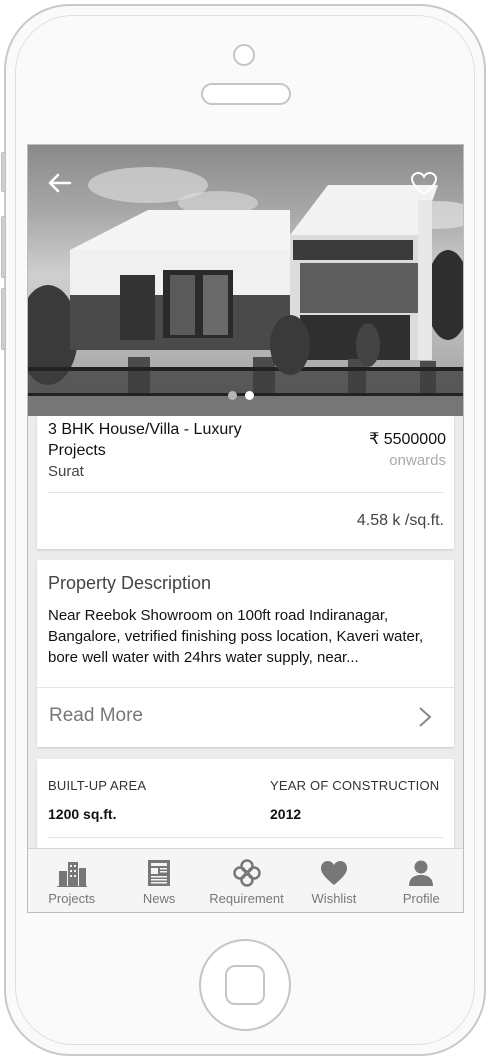 This screenshot has width=490, height=1060. I want to click on volume-down-button, so click(3, 319).